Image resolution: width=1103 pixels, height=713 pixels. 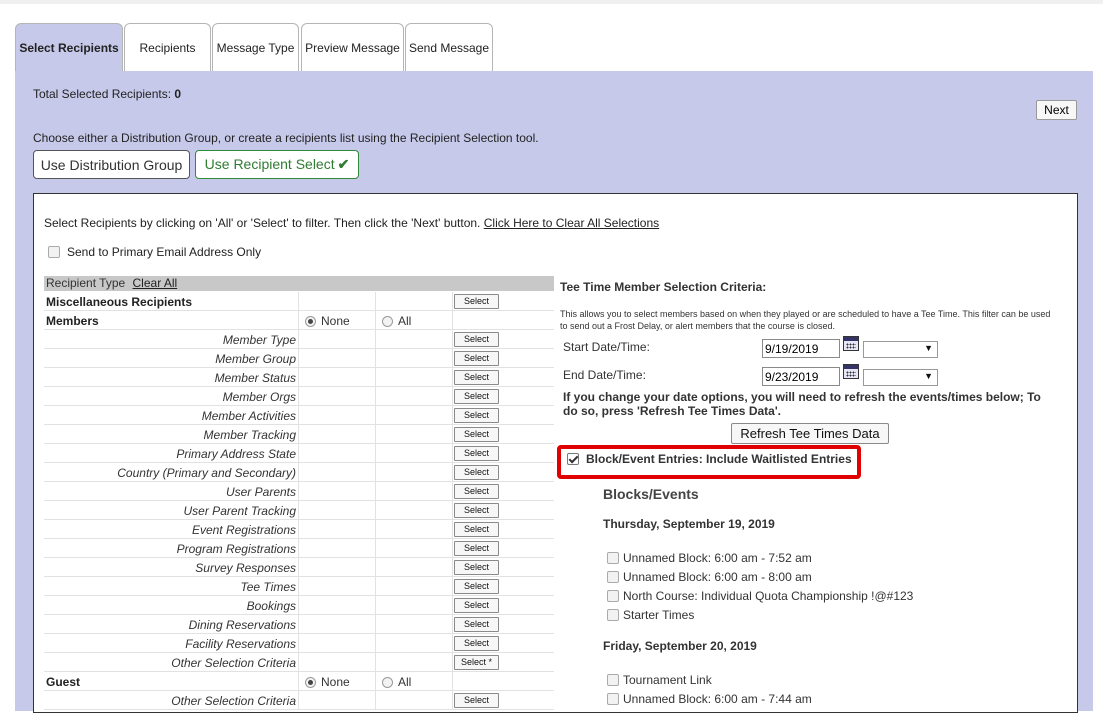 I want to click on row-label-cell: Guest, so click(x=171, y=681).